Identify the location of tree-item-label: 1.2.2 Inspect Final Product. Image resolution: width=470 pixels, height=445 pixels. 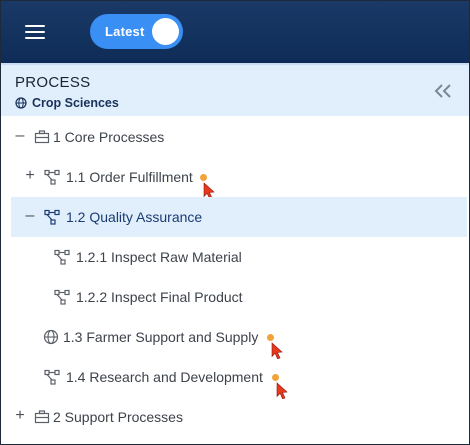
(159, 297).